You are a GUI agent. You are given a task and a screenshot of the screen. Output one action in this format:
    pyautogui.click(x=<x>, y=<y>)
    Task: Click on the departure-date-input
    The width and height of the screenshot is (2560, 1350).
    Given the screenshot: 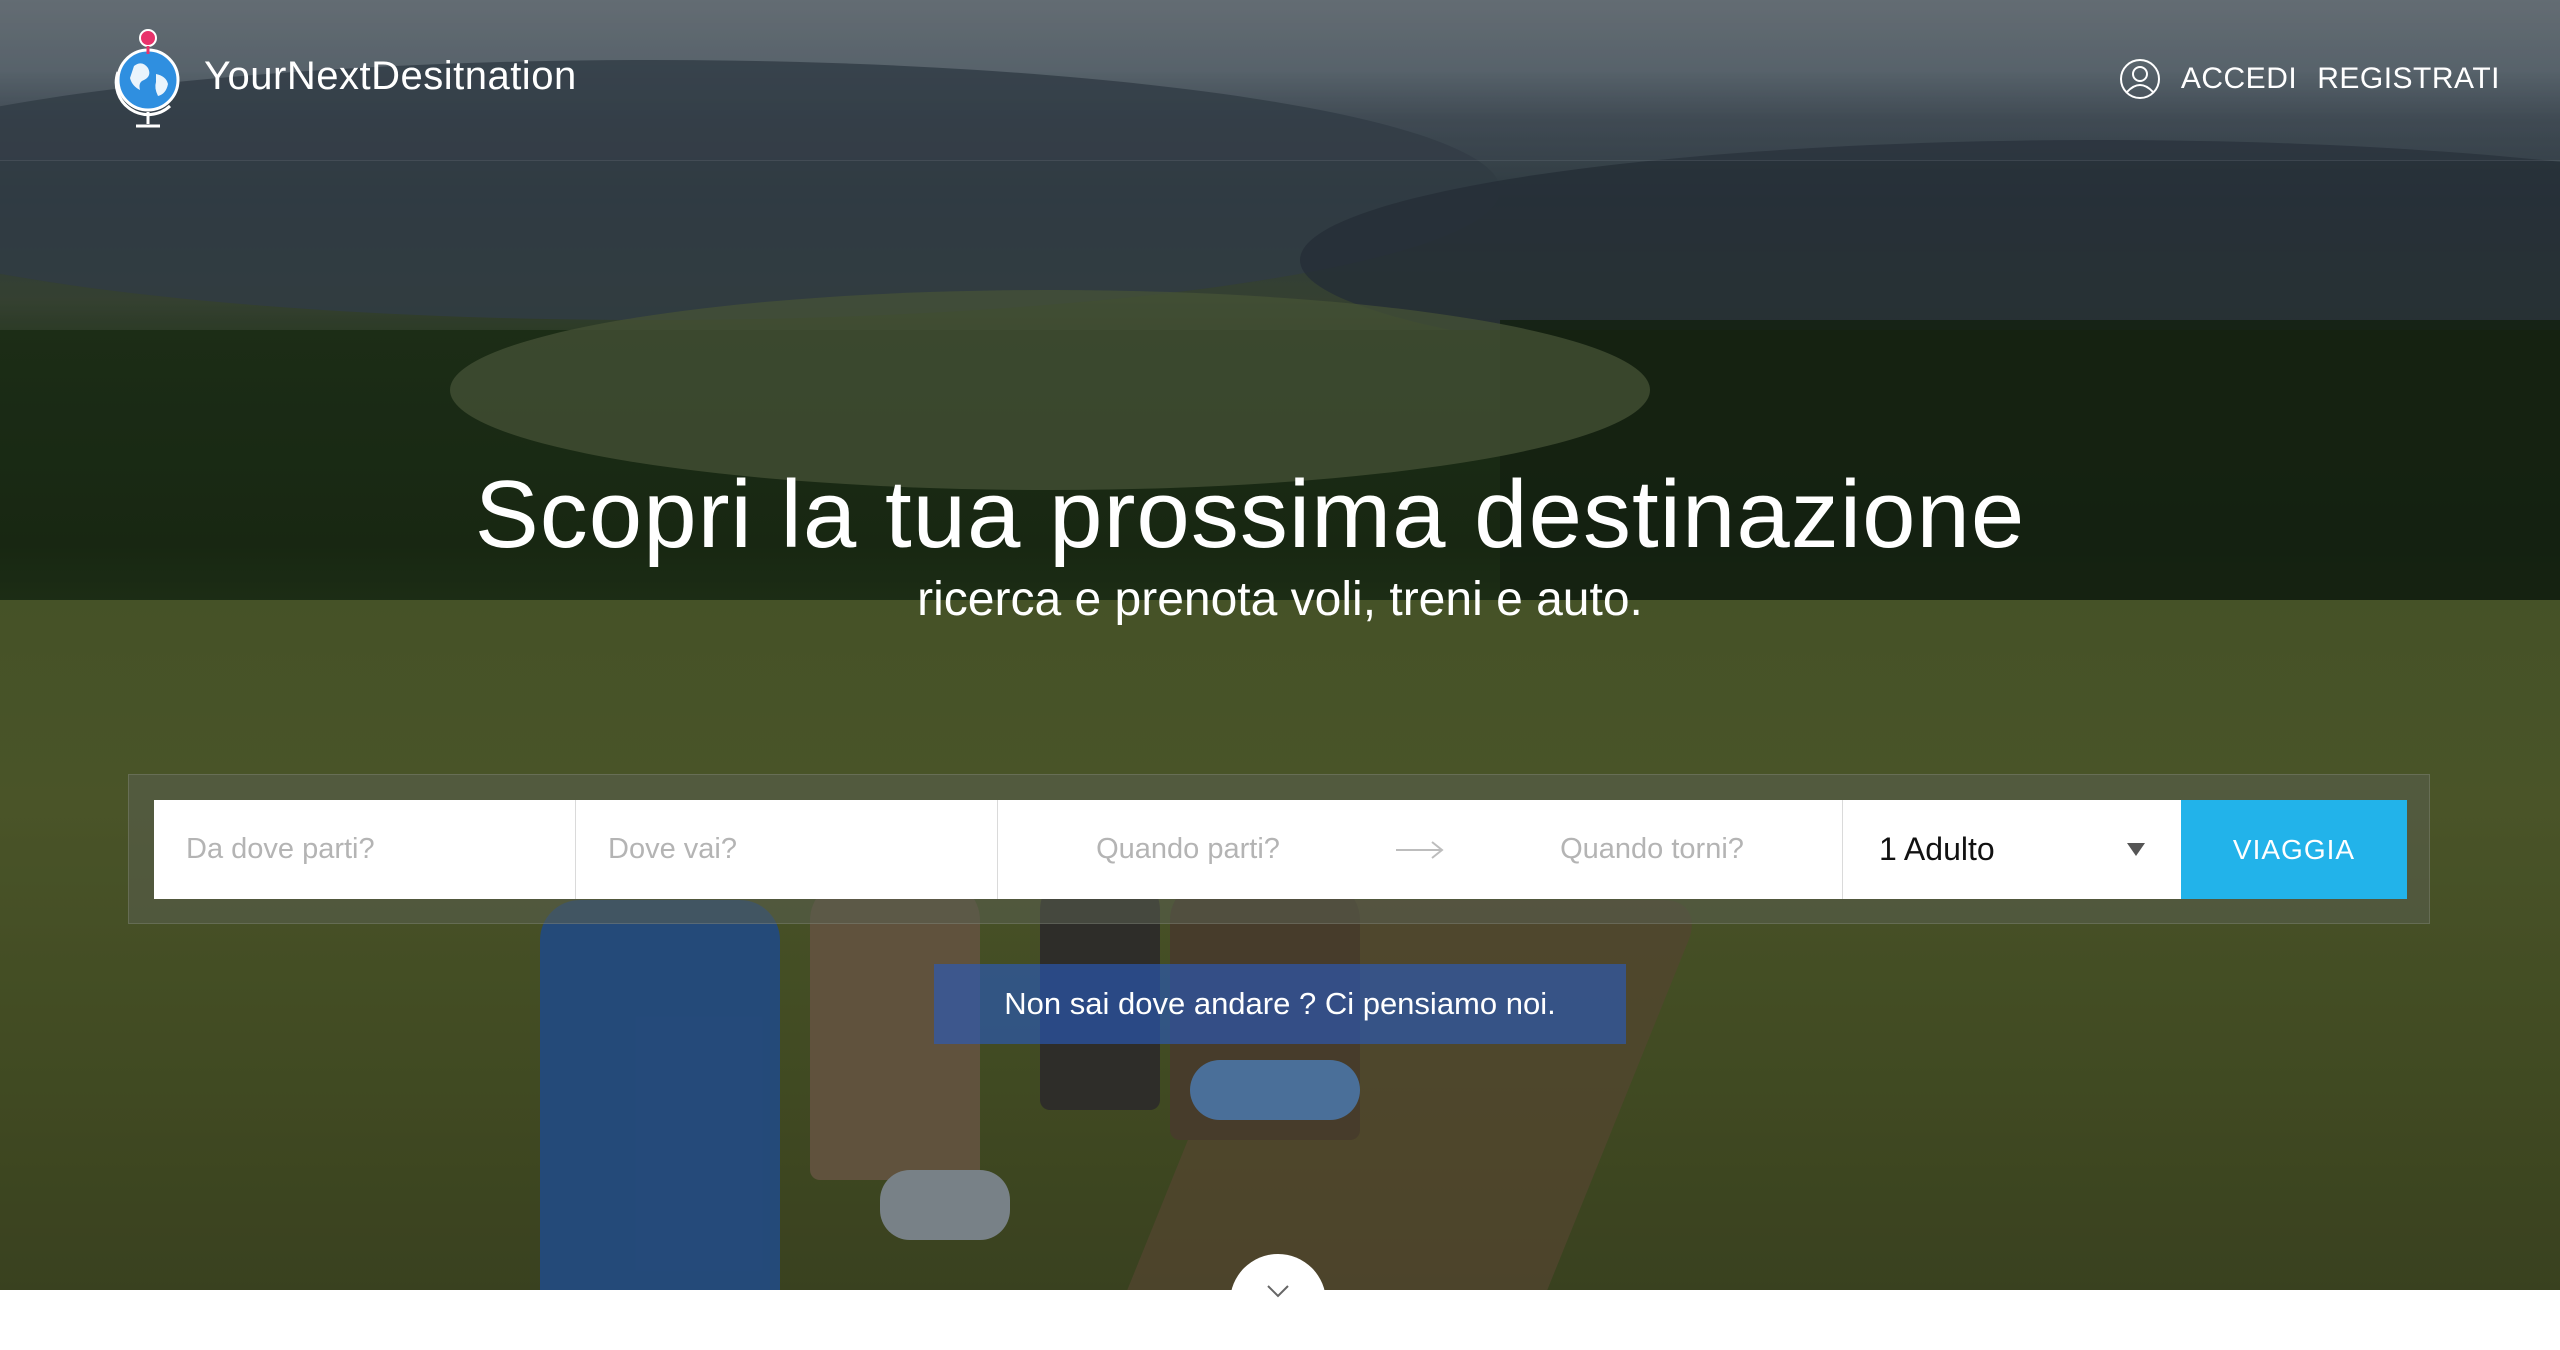 What is the action you would take?
    pyautogui.click(x=1188, y=849)
    